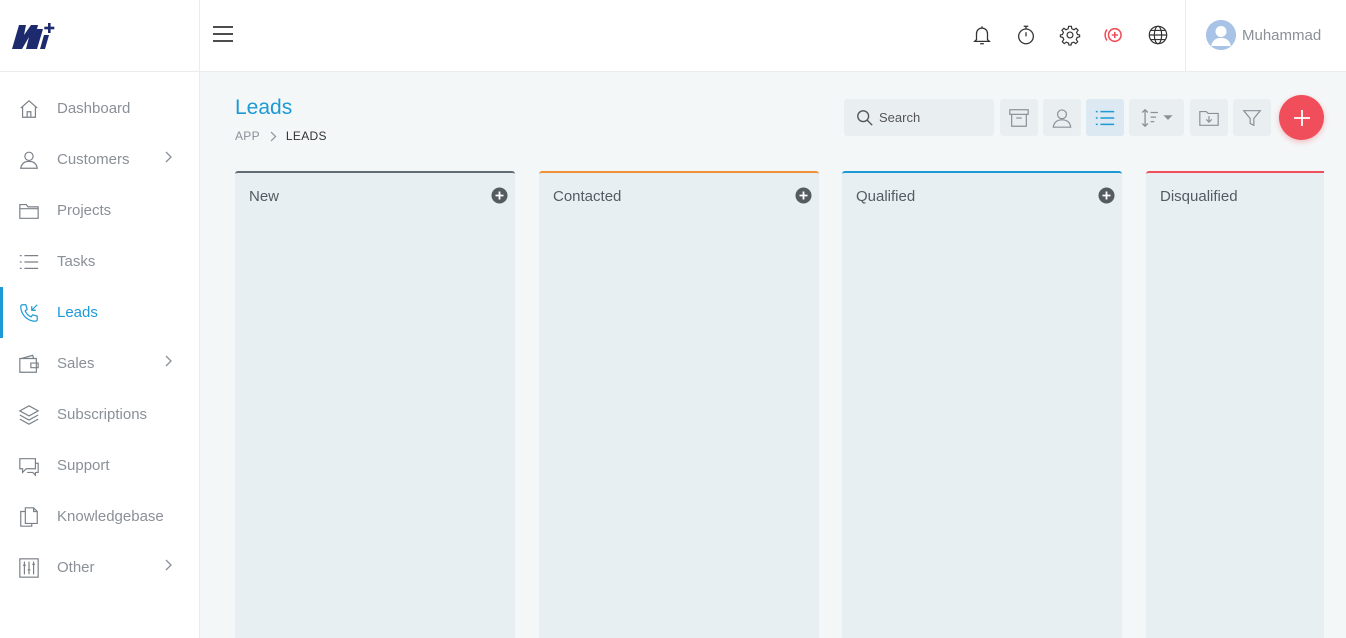  I want to click on user-menu: Muhammad, so click(1263, 35).